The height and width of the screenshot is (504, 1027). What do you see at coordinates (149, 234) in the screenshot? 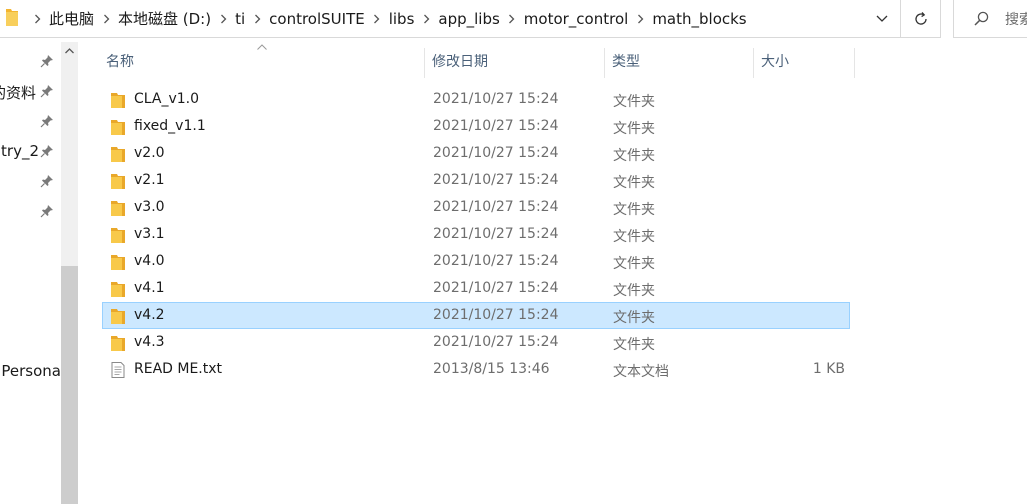
I see `file-name: v3.1` at bounding box center [149, 234].